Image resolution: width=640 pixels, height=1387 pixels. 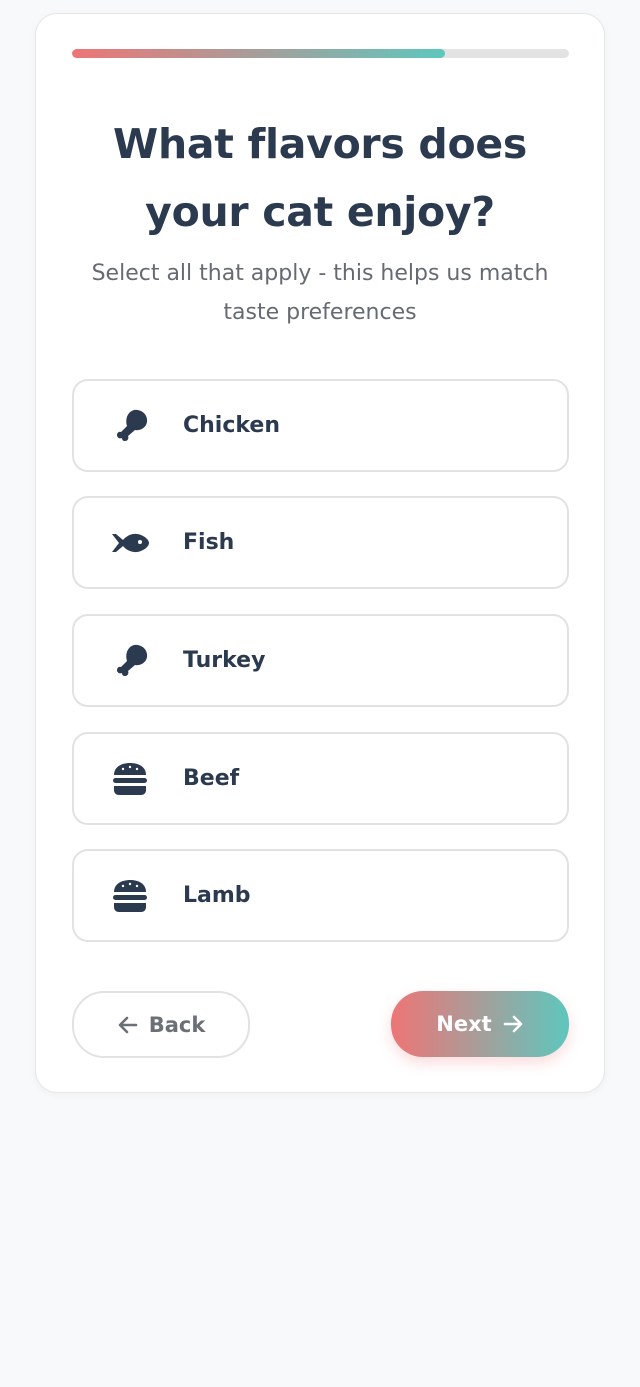 What do you see at coordinates (320, 895) in the screenshot?
I see `option-lamb: Lamb` at bounding box center [320, 895].